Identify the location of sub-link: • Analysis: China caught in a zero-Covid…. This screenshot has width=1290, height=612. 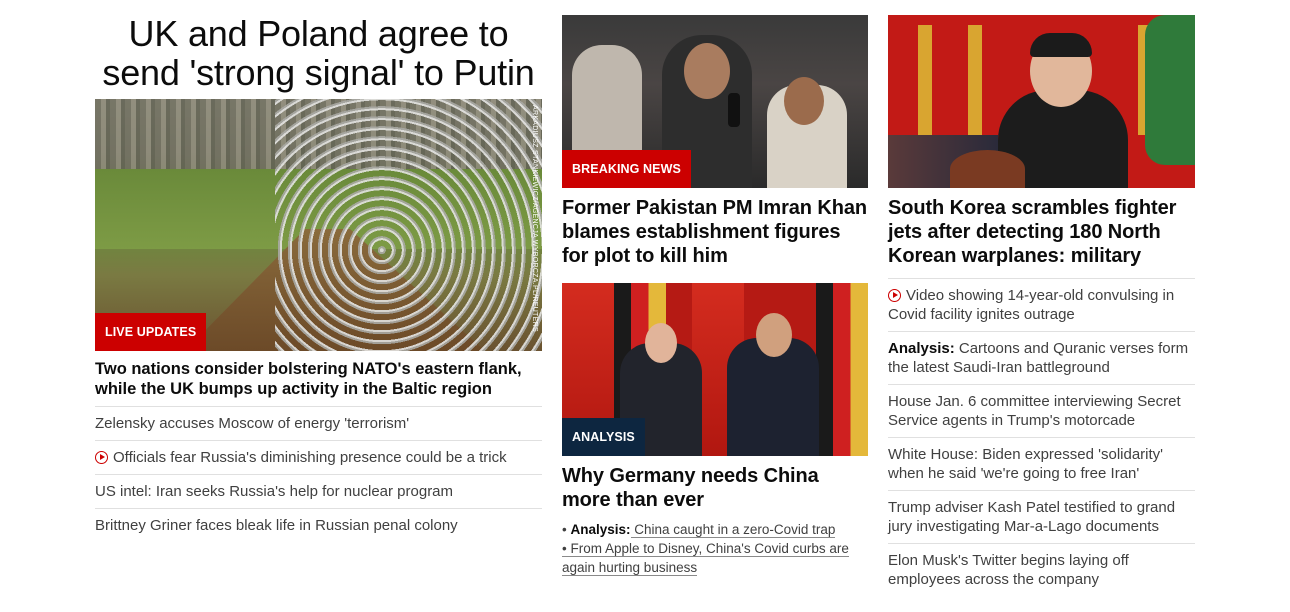
(715, 529).